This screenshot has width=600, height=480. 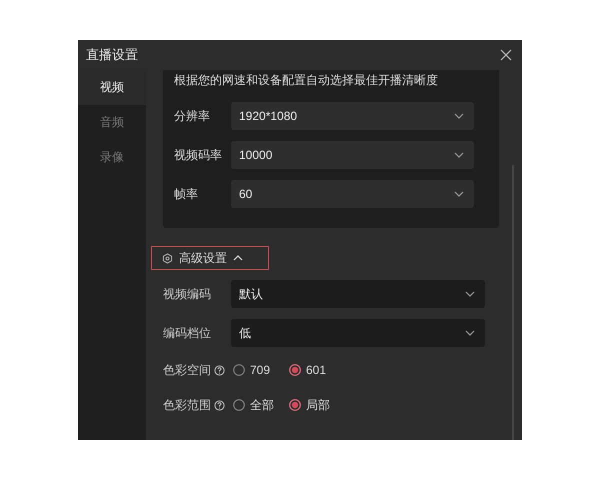 What do you see at coordinates (506, 55) in the screenshot?
I see `close-icon` at bounding box center [506, 55].